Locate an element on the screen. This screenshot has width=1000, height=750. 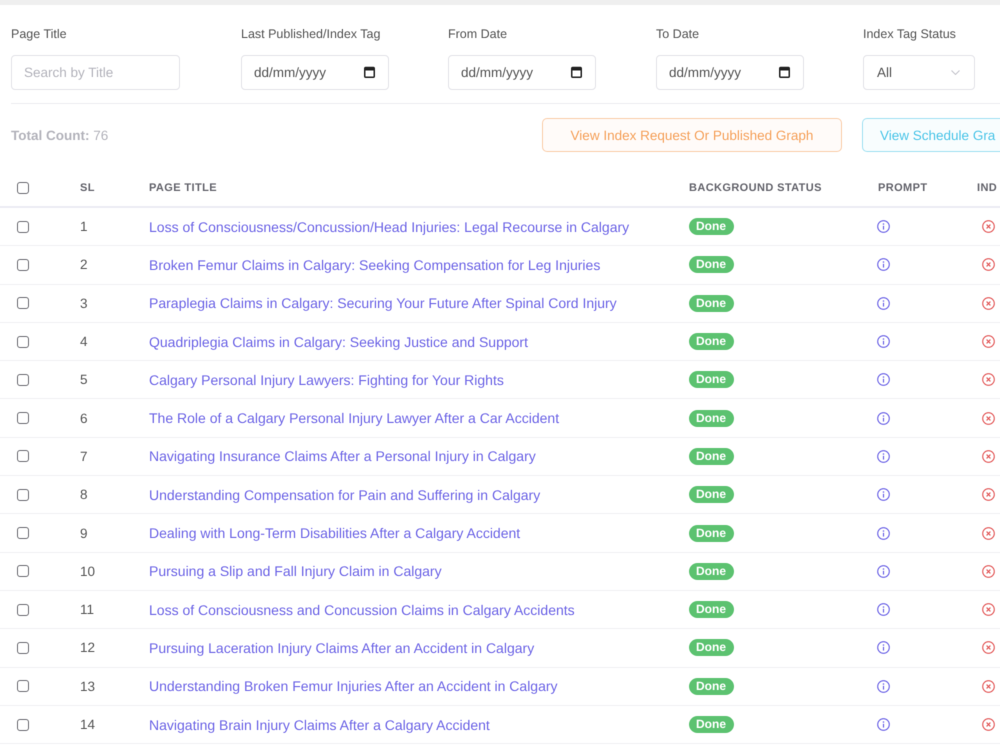
page-title-link: Navigating Brain Injury Claims After a Calgary Accident is located at coordinates (319, 724).